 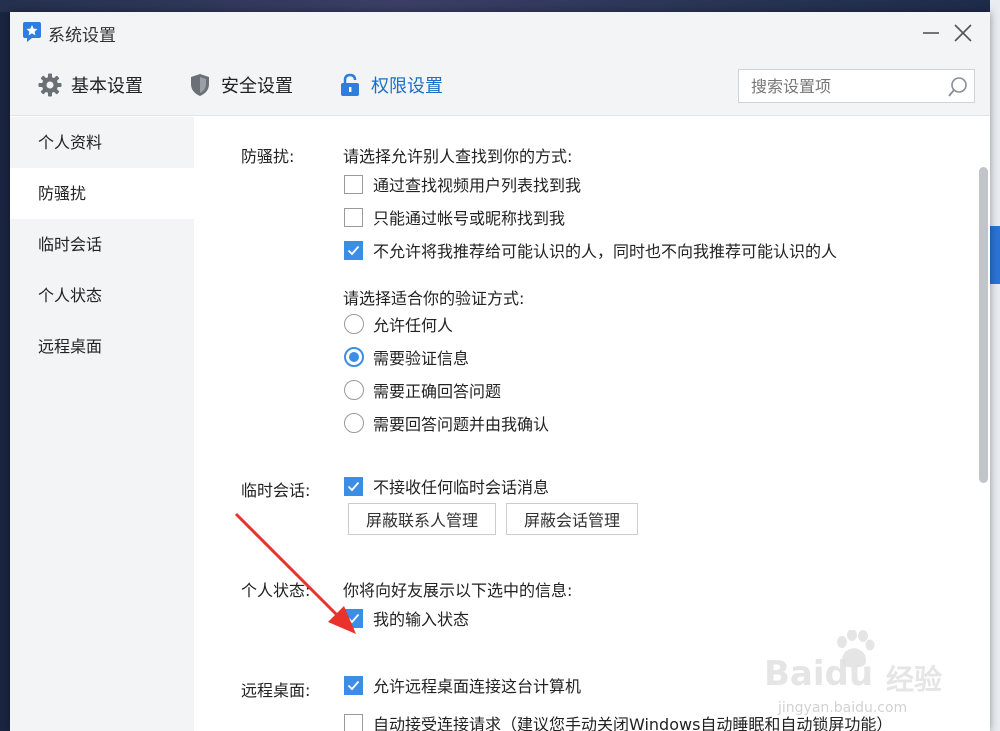 I want to click on verify-option-anyone: 允许任何人, so click(x=398, y=324).